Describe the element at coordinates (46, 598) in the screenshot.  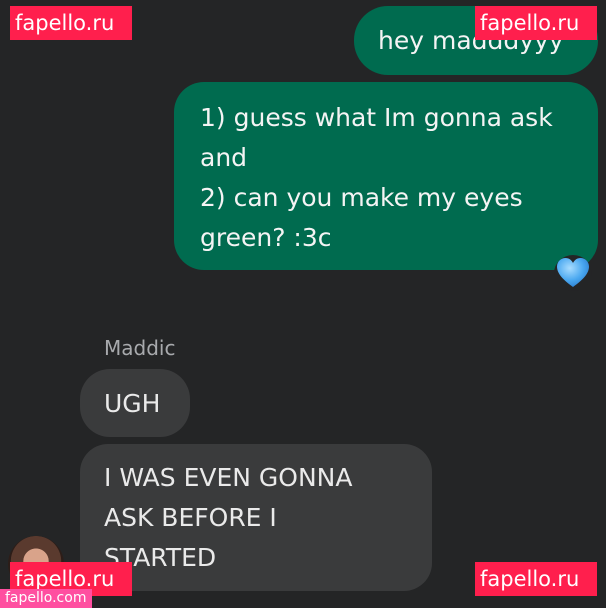
I see `watermark: fapello.com` at that location.